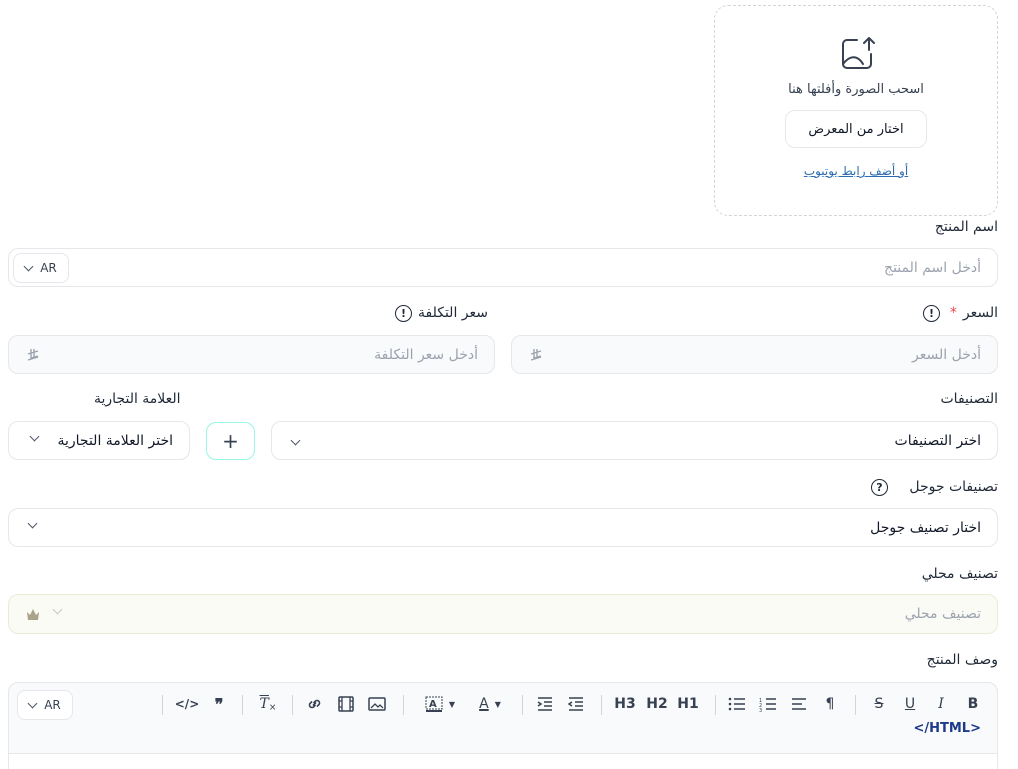 The height and width of the screenshot is (769, 1018). I want to click on quote-icon: ❞, so click(219, 704).